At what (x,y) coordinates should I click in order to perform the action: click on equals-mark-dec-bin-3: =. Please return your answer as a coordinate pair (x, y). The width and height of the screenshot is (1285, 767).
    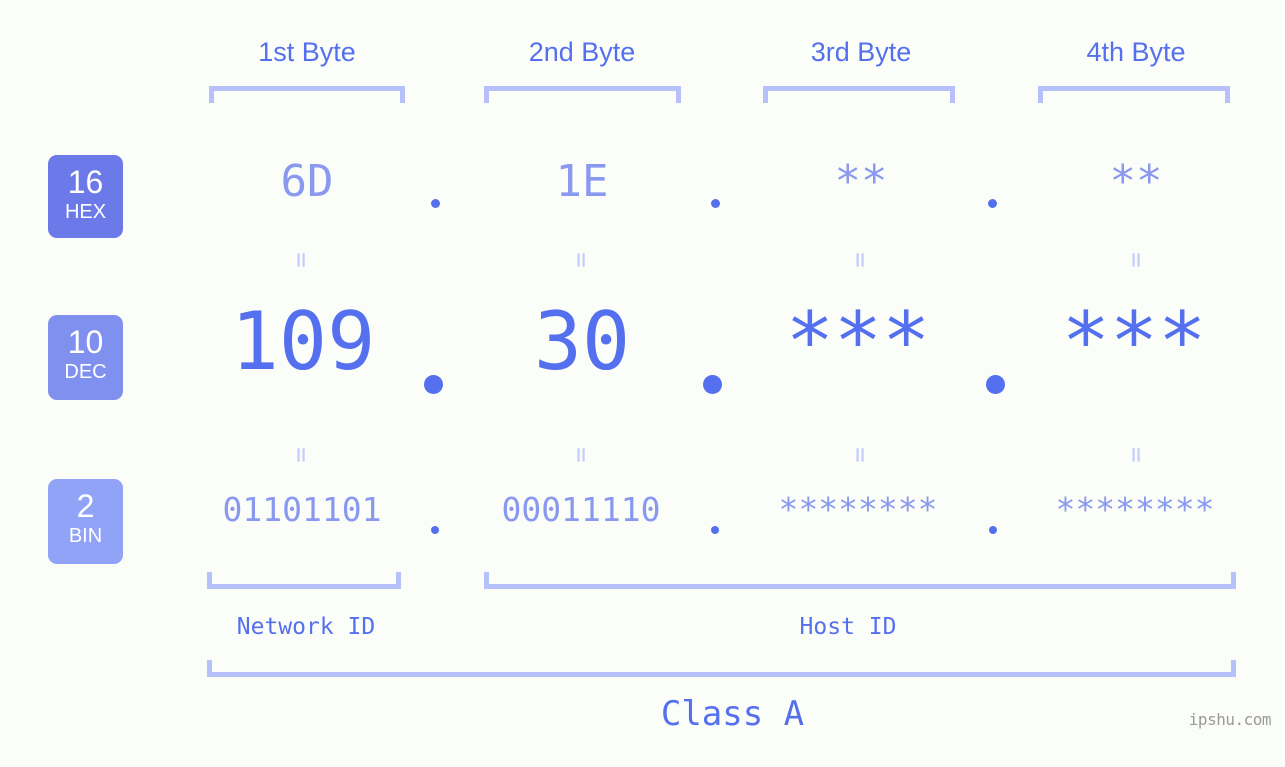
    Looking at the image, I should click on (860, 455).